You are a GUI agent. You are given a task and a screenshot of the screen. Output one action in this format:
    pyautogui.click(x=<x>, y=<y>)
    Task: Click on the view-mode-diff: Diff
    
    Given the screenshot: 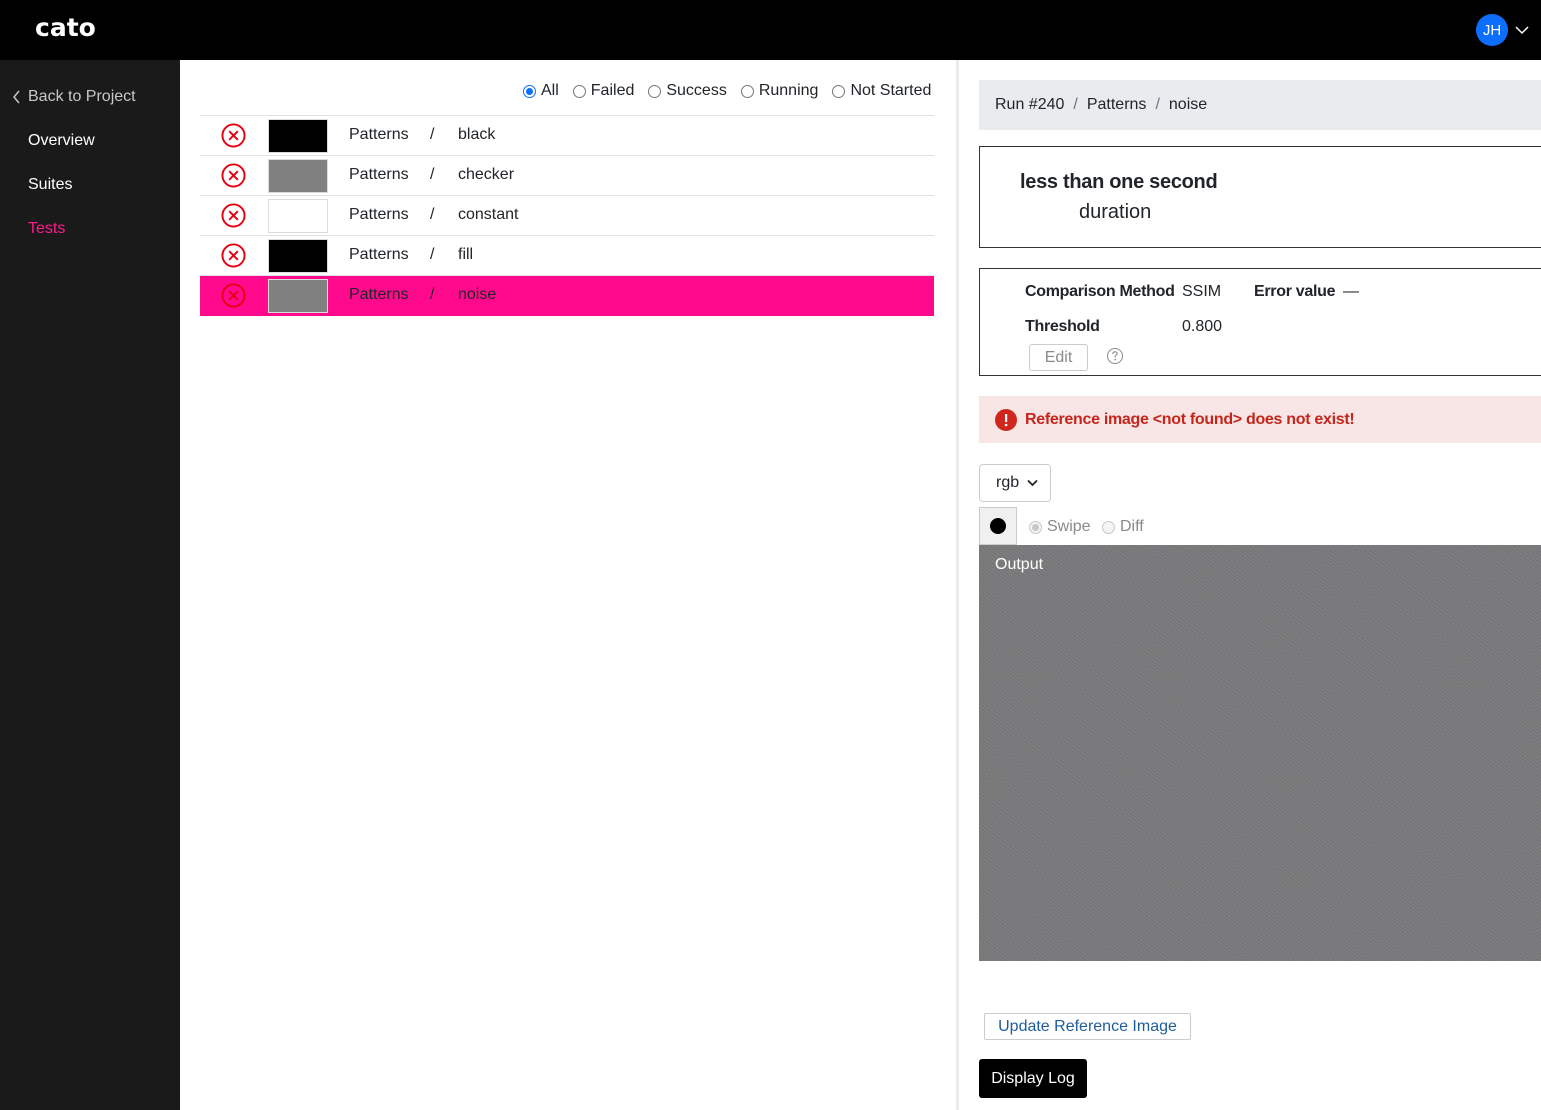 What is the action you would take?
    pyautogui.click(x=1123, y=527)
    